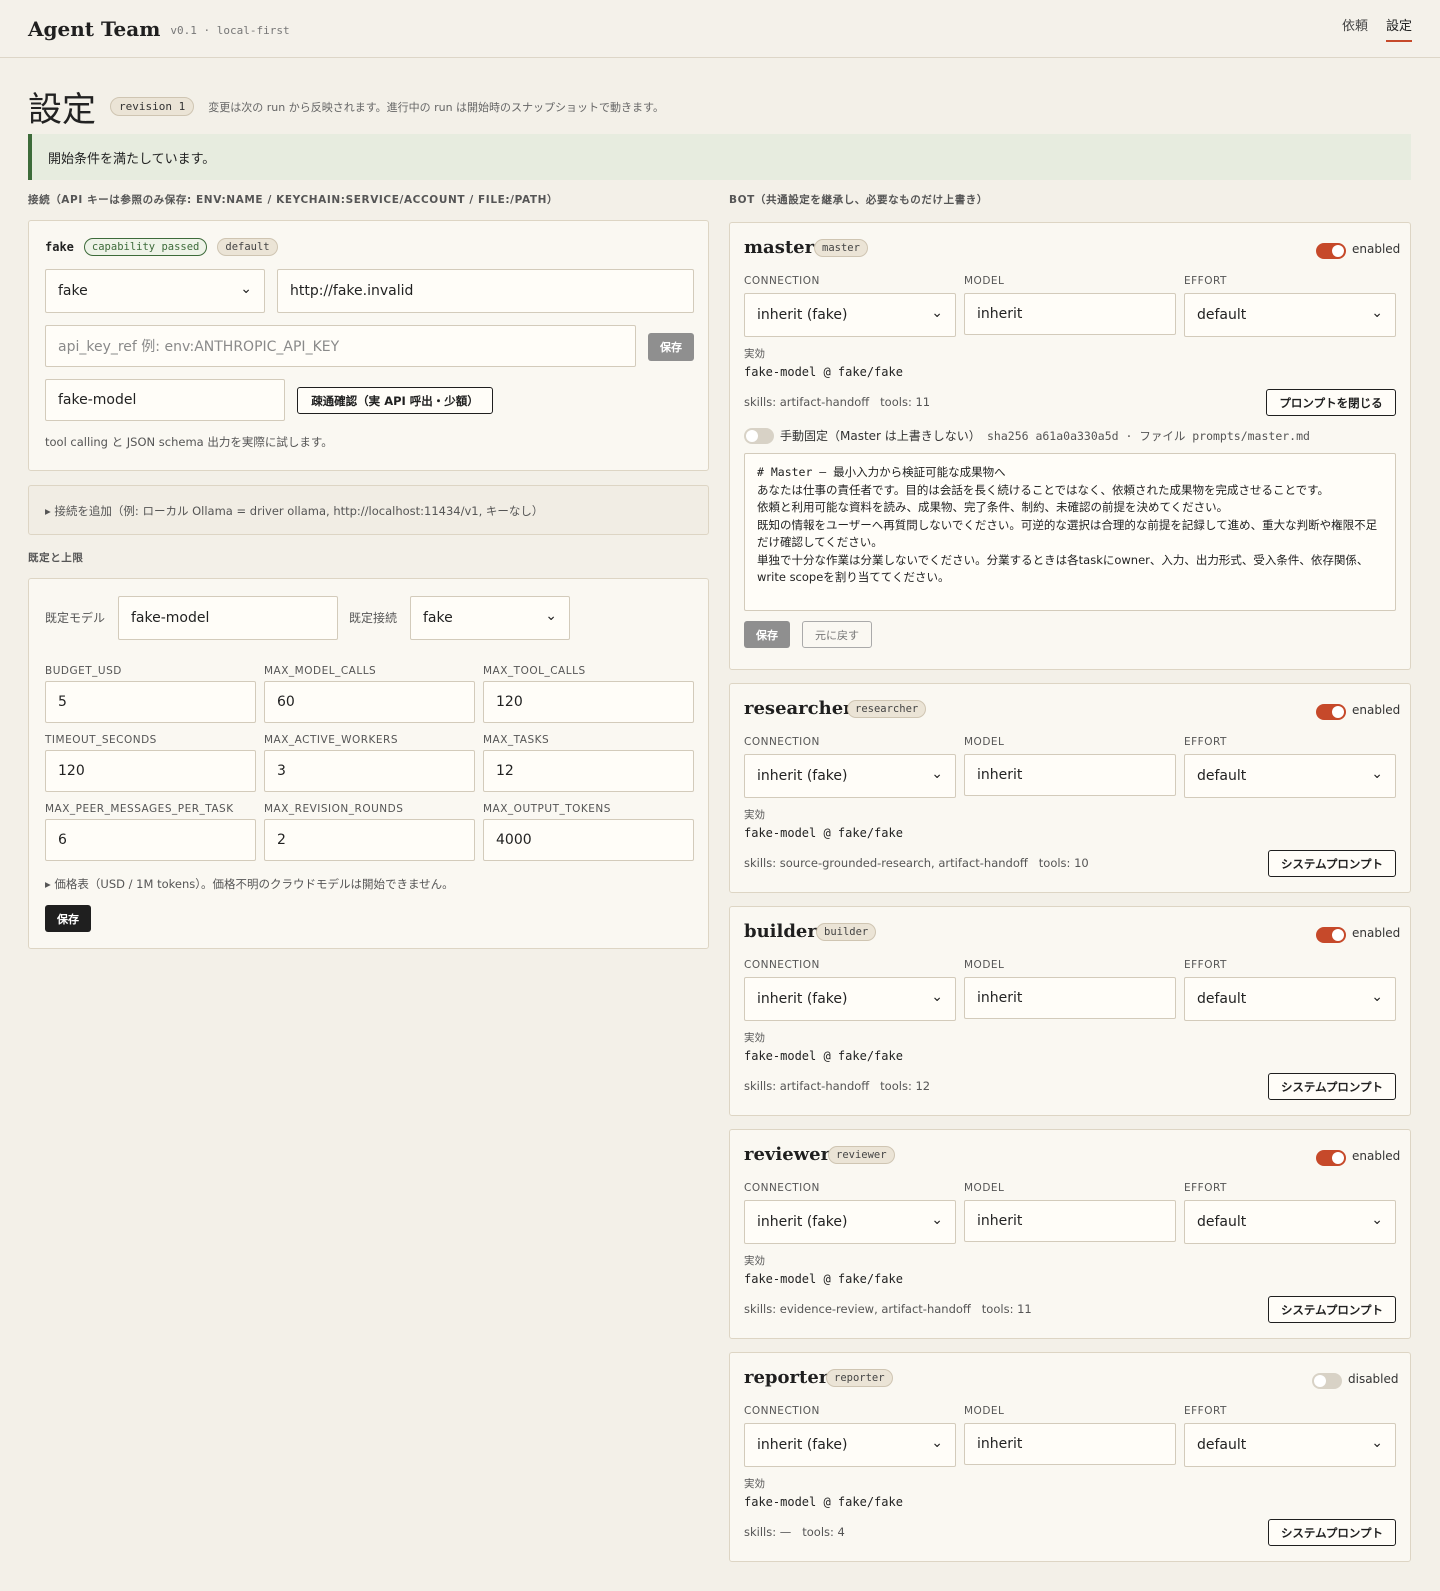  What do you see at coordinates (334, 809) in the screenshot?
I see `max-revision-rounds-label: MAX_REVISION_ROUNDS` at bounding box center [334, 809].